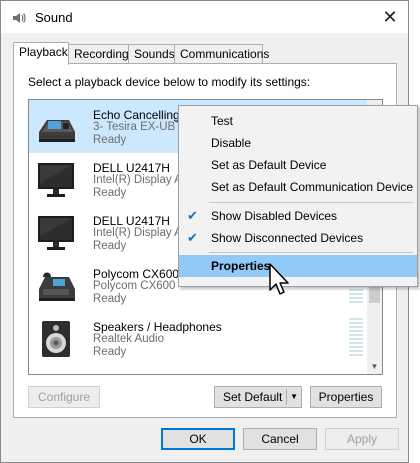  Describe the element at coordinates (281, 280) in the screenshot. I see `mouse-pointer-icon` at that location.